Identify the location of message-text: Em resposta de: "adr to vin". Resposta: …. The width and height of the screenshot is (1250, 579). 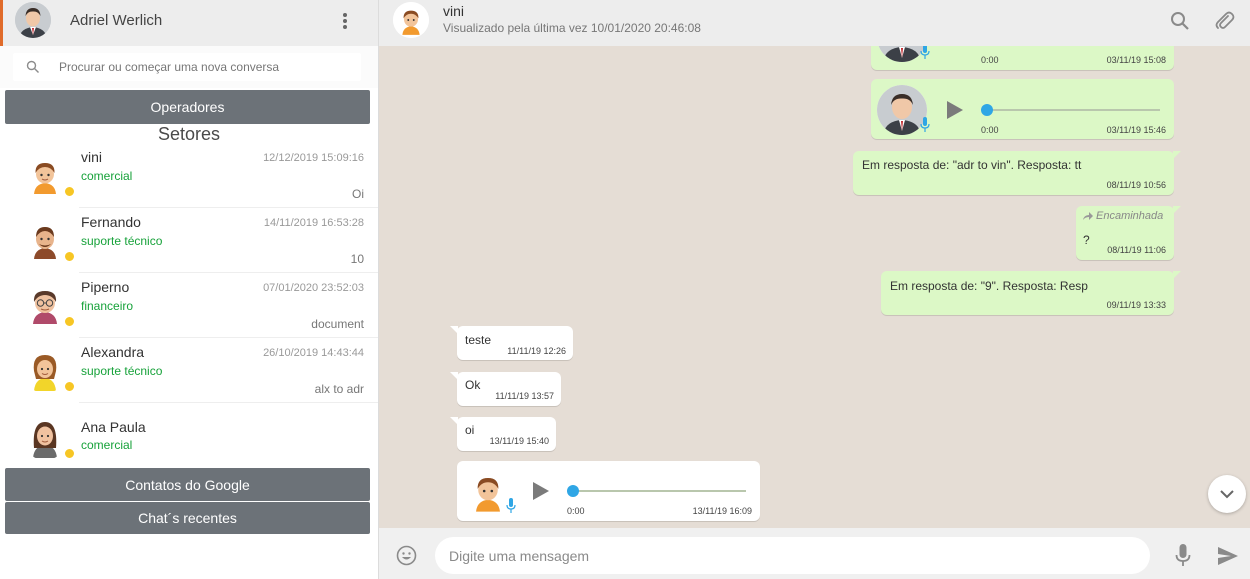
(972, 165).